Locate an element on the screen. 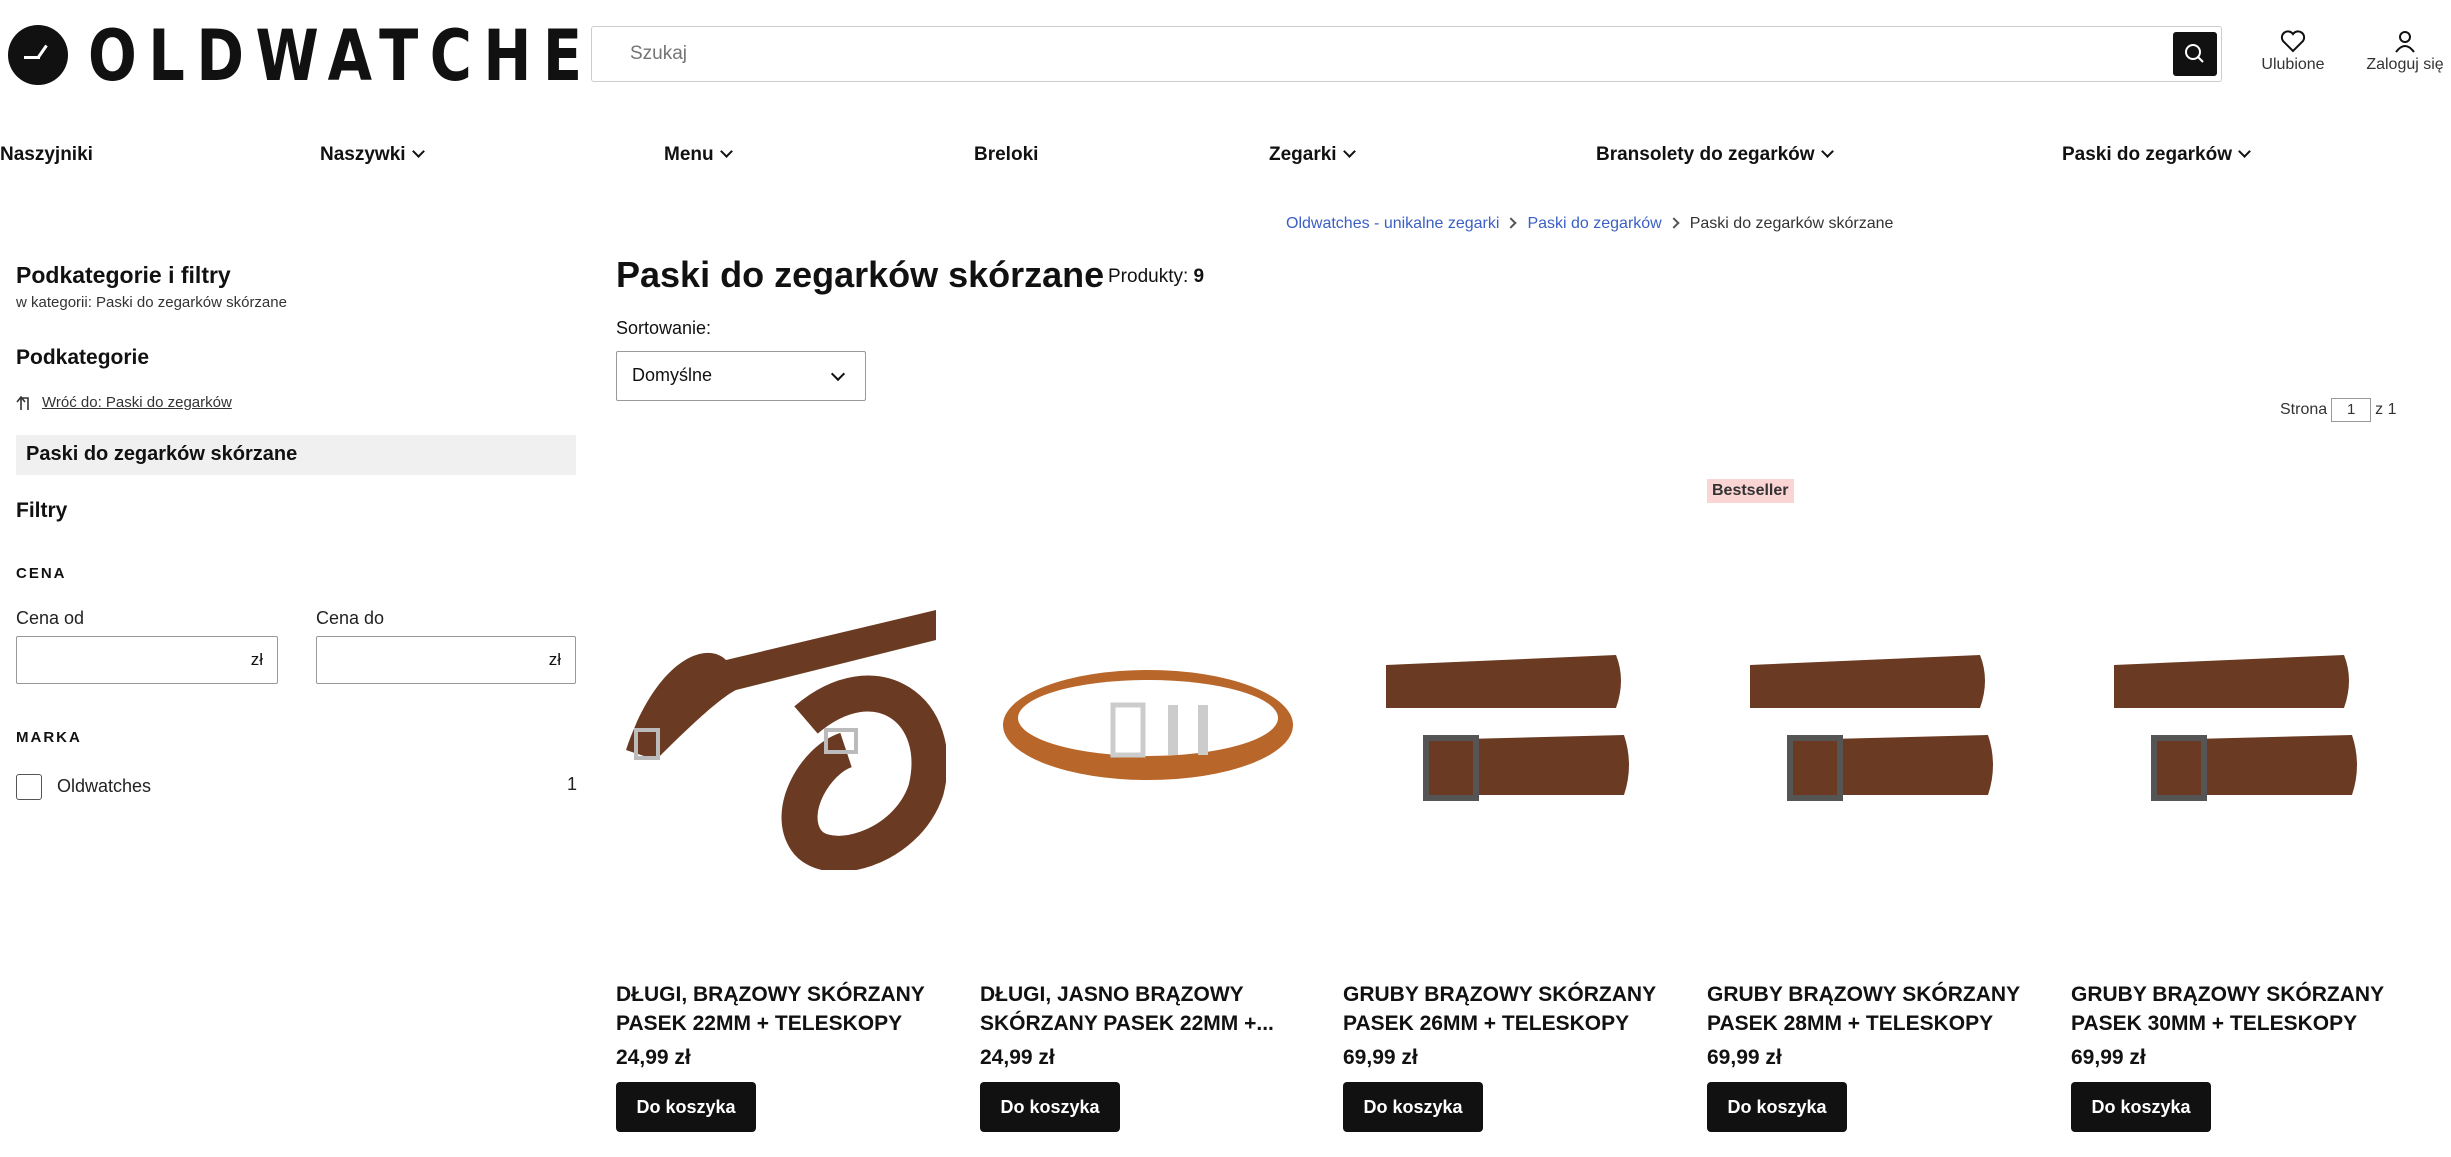  login-link: Zaloguj się is located at coordinates (2397, 51).